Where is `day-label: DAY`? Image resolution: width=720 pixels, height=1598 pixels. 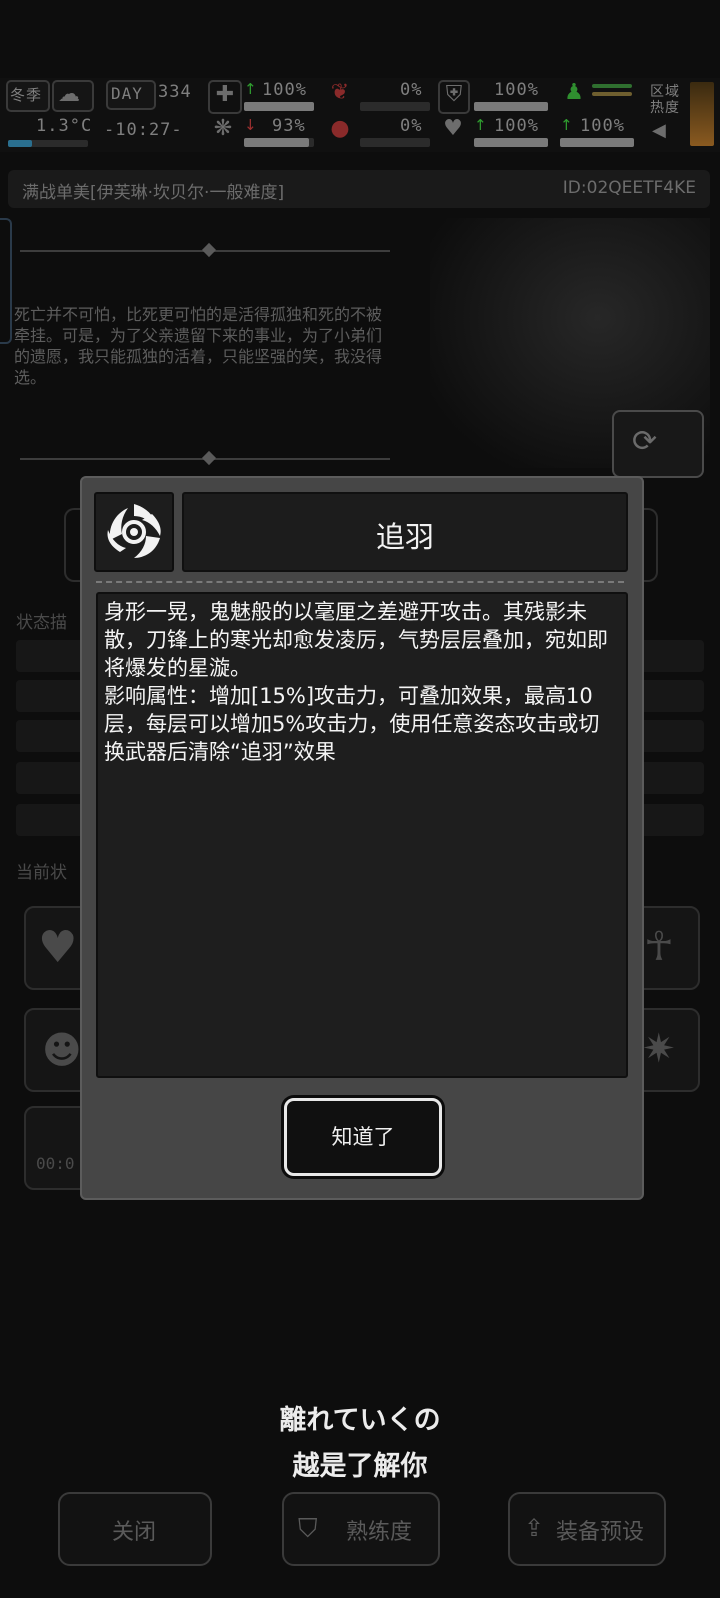
day-label: DAY is located at coordinates (127, 93).